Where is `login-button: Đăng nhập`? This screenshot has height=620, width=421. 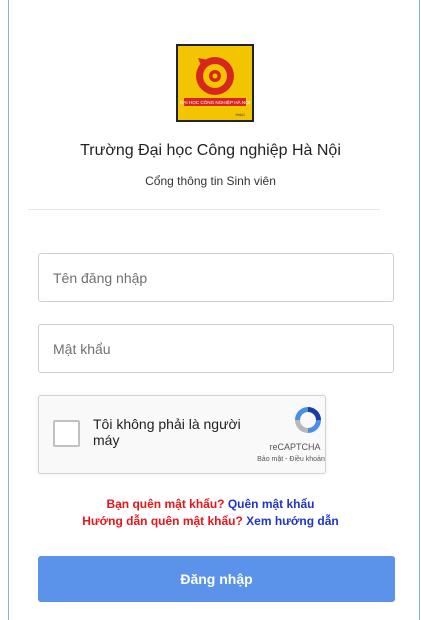
login-button: Đăng nhập is located at coordinates (216, 579).